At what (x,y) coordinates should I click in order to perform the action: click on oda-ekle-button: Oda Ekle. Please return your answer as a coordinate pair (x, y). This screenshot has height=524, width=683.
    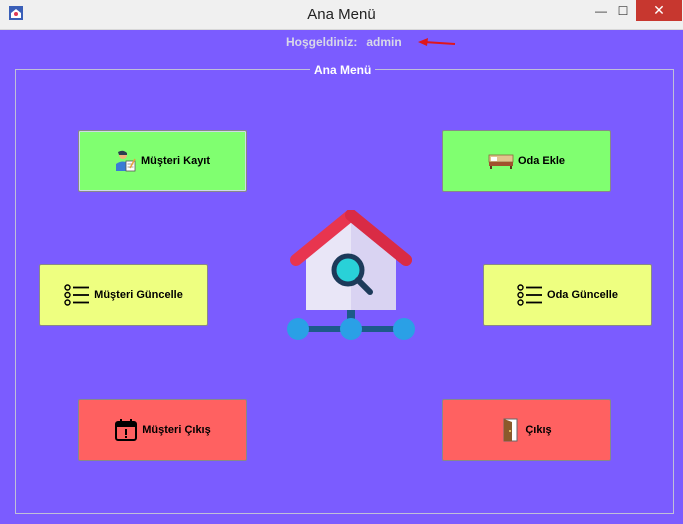
    Looking at the image, I should click on (526, 161).